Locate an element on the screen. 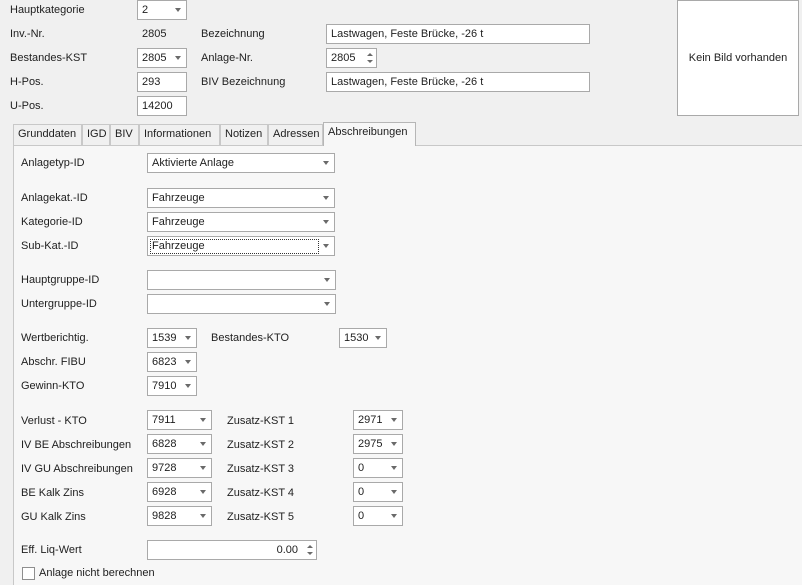 The image size is (802, 585). be-kalk-zins-select: 6928 is located at coordinates (179, 492).